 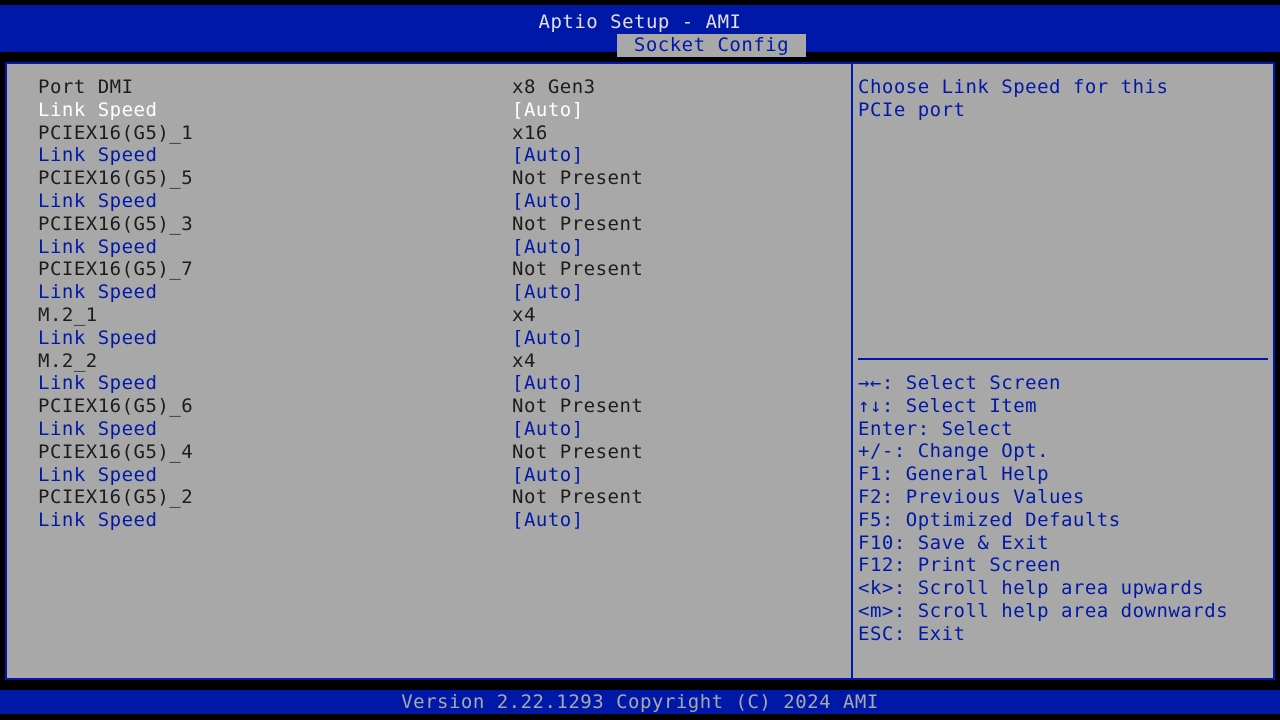 What do you see at coordinates (1043, 610) in the screenshot?
I see `key-hint-scroll-down: <m>: Scroll help area downwards` at bounding box center [1043, 610].